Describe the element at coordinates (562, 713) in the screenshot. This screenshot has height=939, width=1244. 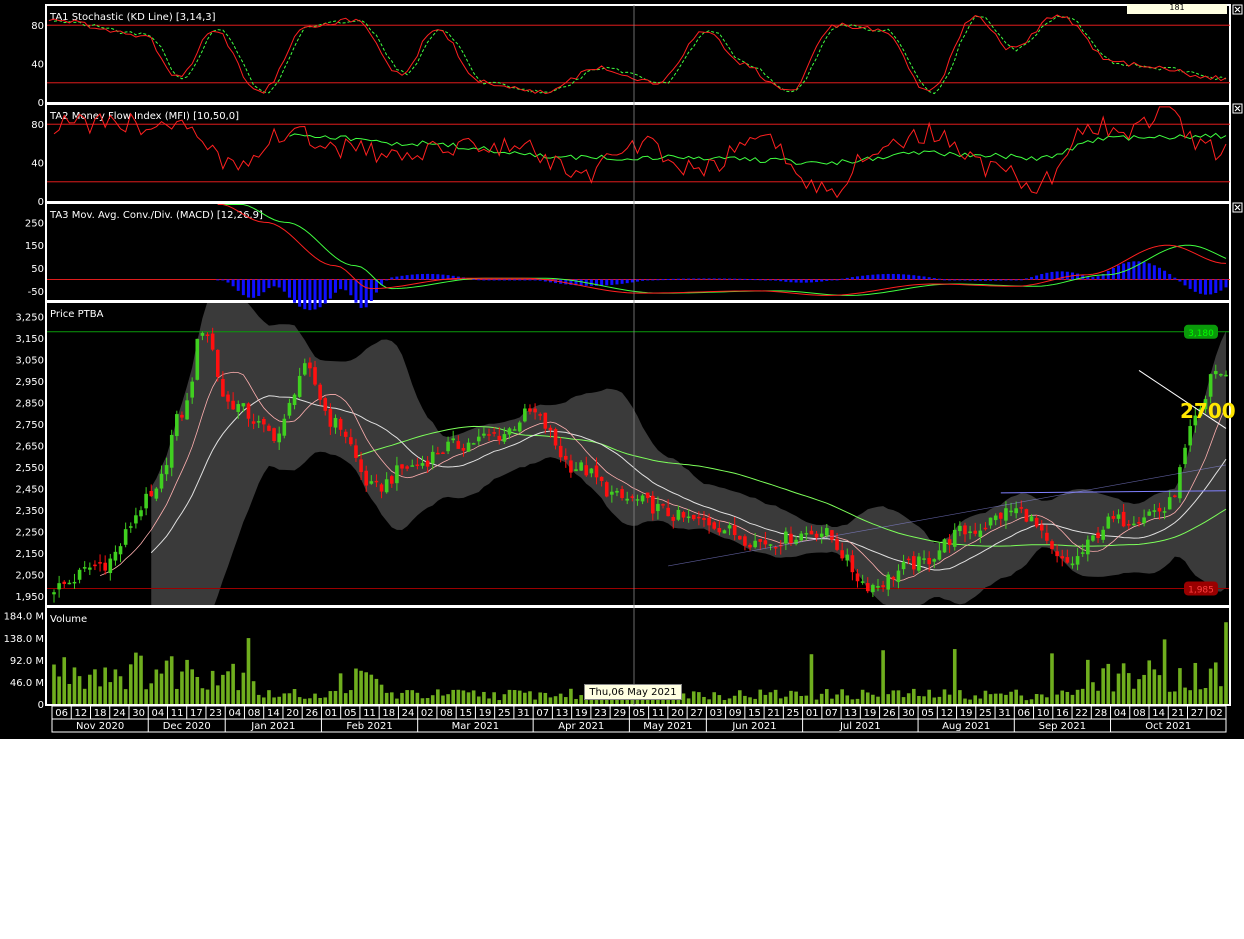
I see `x-day-label: 13` at that location.